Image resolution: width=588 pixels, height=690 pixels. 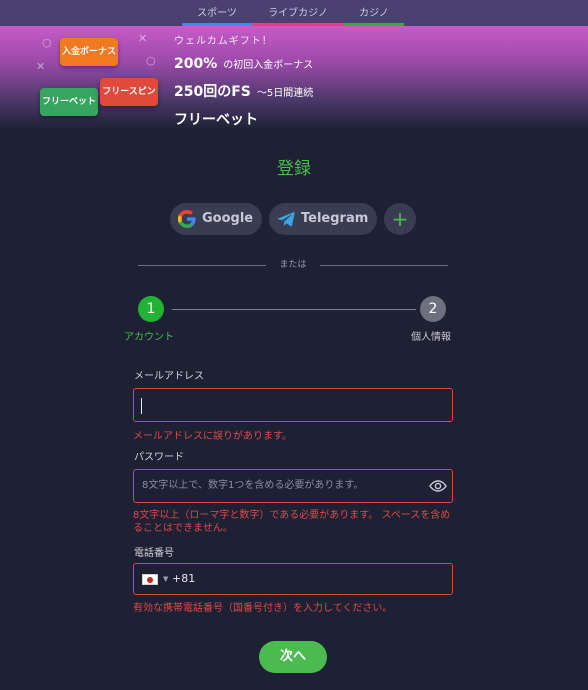 I want to click on telegram-label: Telegram, so click(x=335, y=218).